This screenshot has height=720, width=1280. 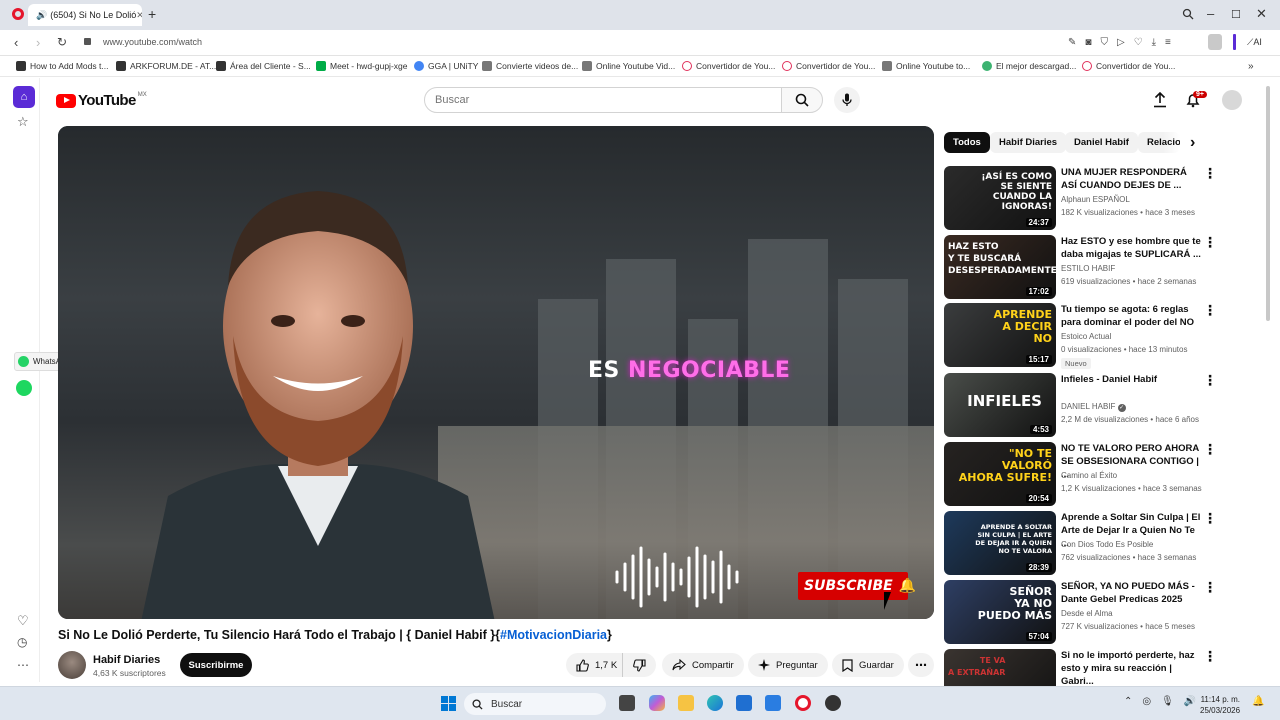 I want to click on chip-todos: Todos, so click(x=967, y=142).